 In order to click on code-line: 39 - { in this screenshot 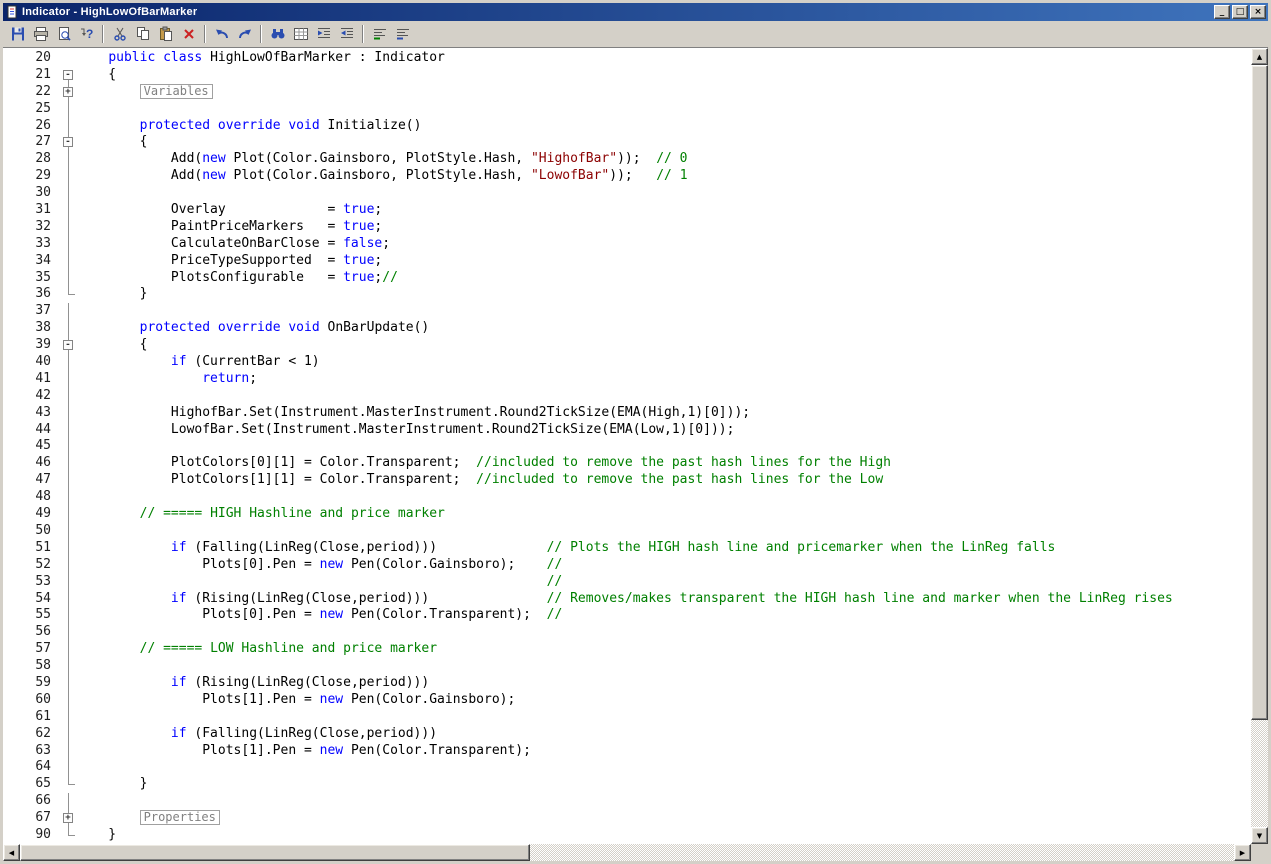, I will do `click(627, 346)`.